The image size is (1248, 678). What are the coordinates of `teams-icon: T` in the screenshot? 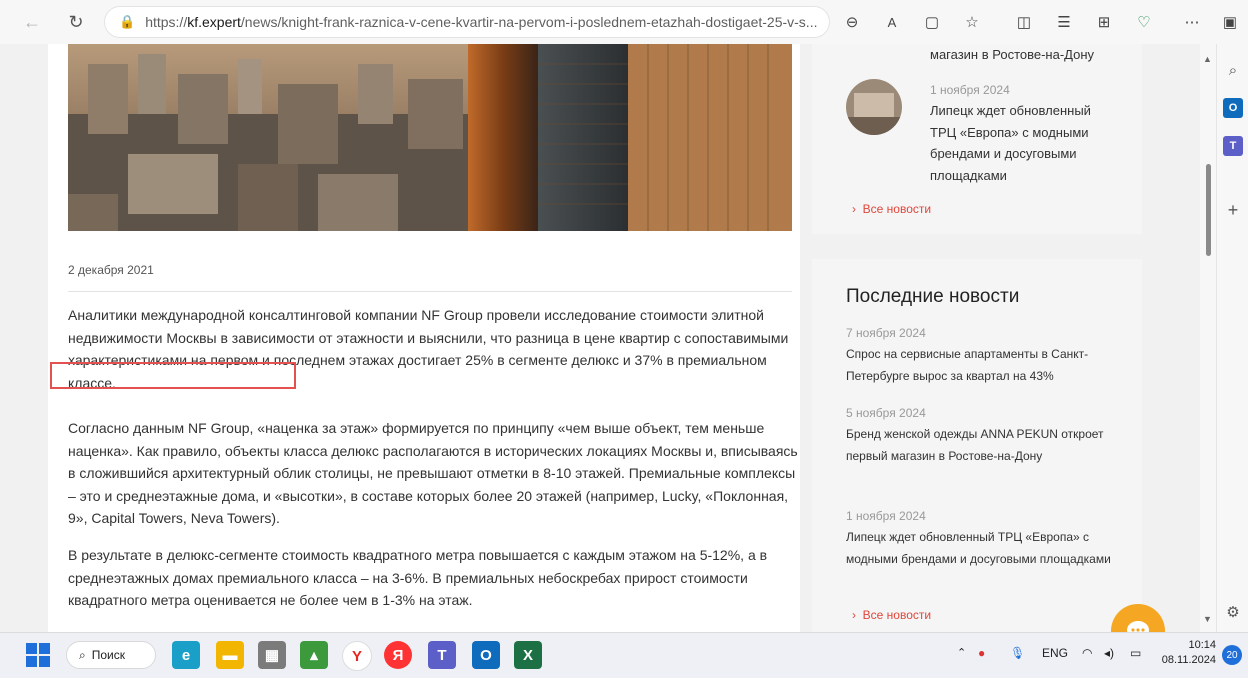 It's located at (1233, 146).